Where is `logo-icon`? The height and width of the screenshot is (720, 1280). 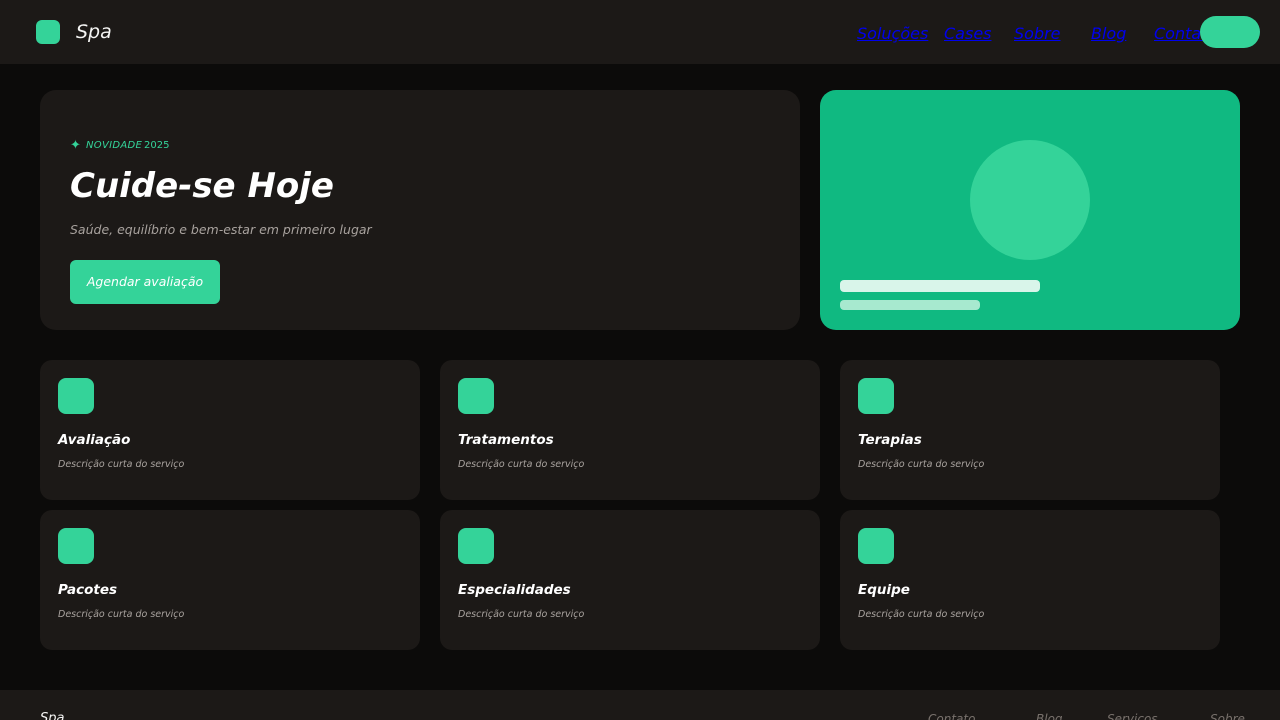
logo-icon is located at coordinates (48, 32).